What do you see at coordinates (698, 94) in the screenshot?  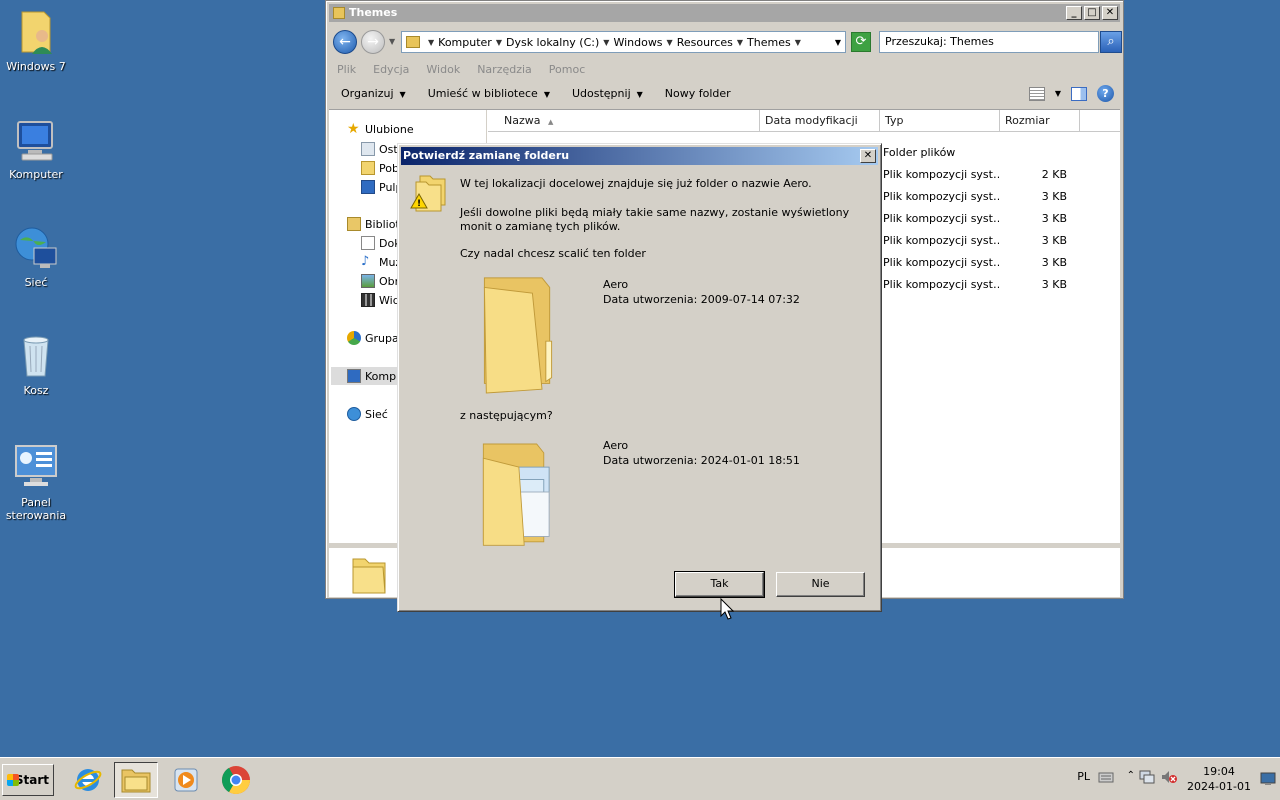 I see `new-folder-button: Nowy folder` at bounding box center [698, 94].